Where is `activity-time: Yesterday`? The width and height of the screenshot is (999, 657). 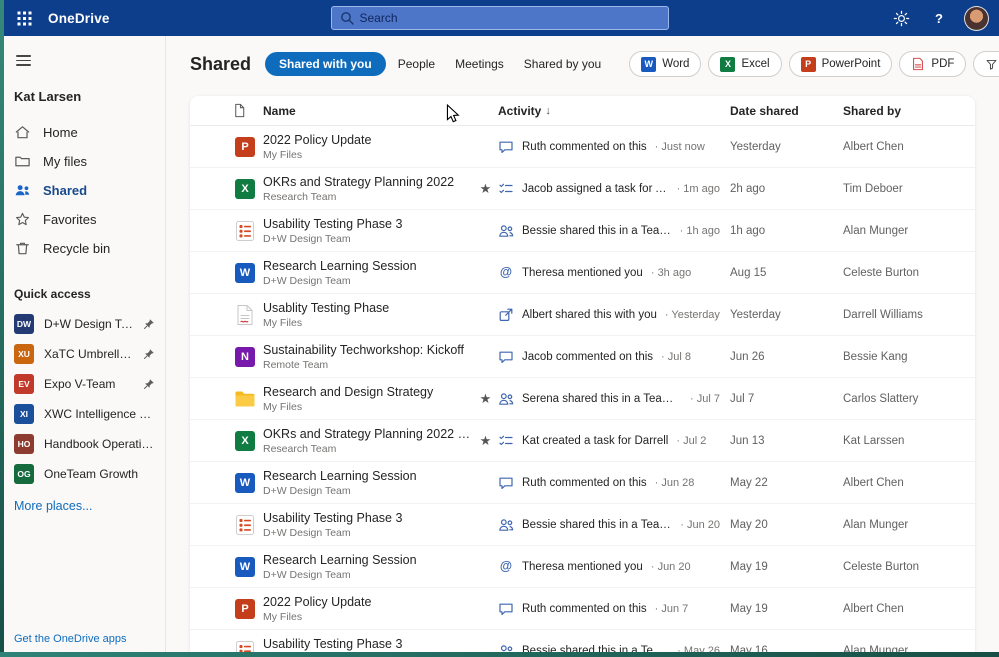
activity-time: Yesterday is located at coordinates (692, 315).